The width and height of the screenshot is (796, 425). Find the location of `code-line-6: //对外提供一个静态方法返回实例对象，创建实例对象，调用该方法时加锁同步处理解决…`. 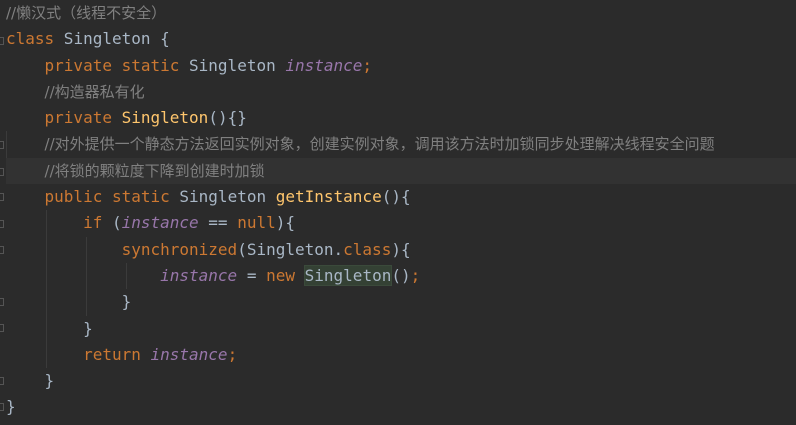

code-line-6: //对外提供一个静态方法返回实例对象，创建实例对象，调用该方法时加锁同步处理解决… is located at coordinates (401, 144).